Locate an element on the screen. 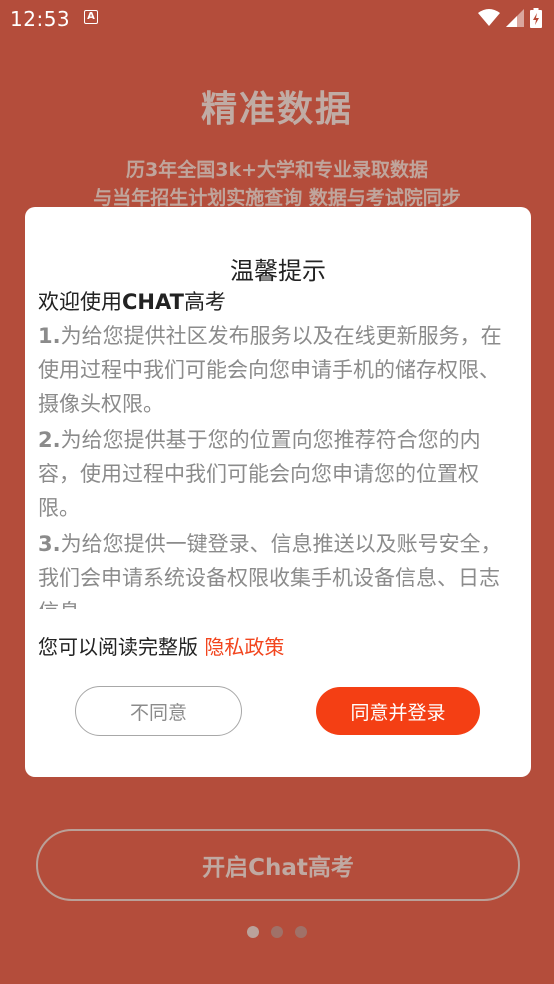 This screenshot has width=554, height=984. privacy-item-number: 3. is located at coordinates (49, 544).